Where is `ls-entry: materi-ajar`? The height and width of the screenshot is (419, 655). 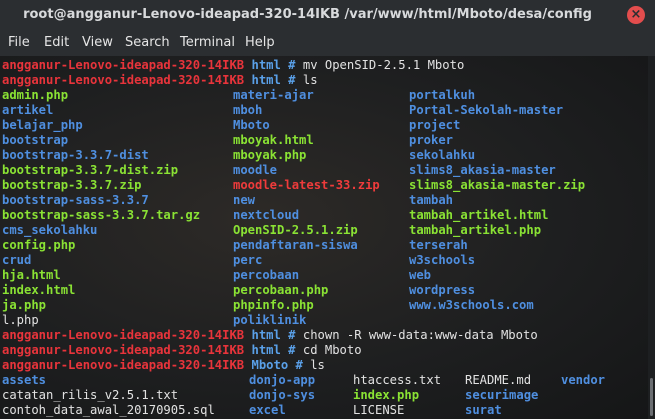 ls-entry: materi-ajar is located at coordinates (273, 95).